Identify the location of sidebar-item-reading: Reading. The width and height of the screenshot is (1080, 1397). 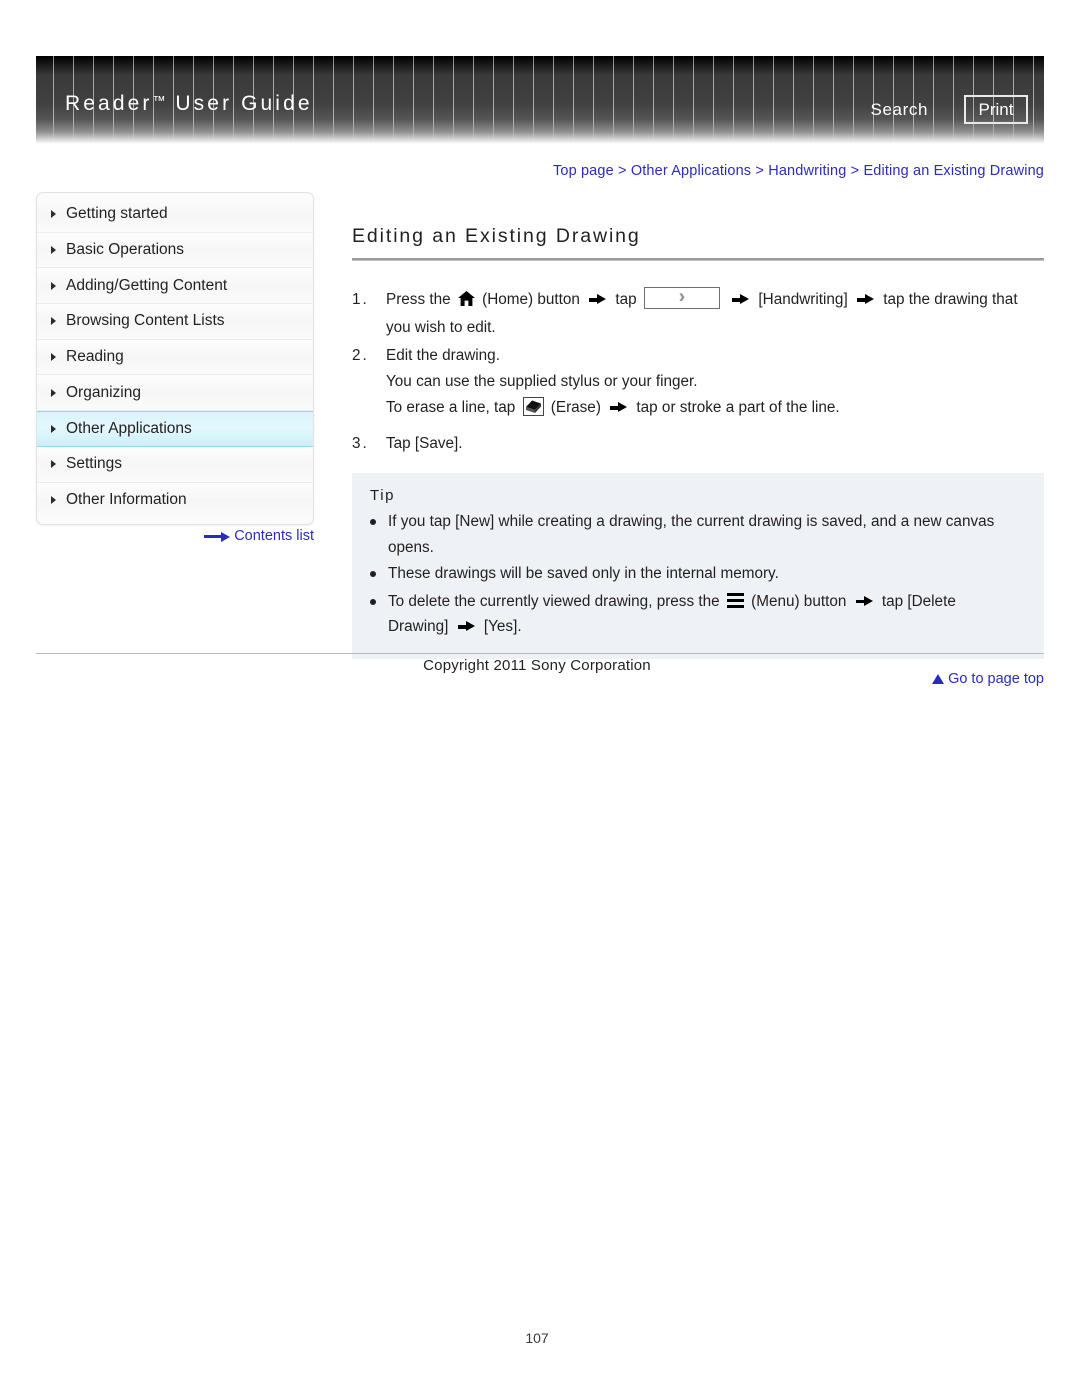
(175, 357).